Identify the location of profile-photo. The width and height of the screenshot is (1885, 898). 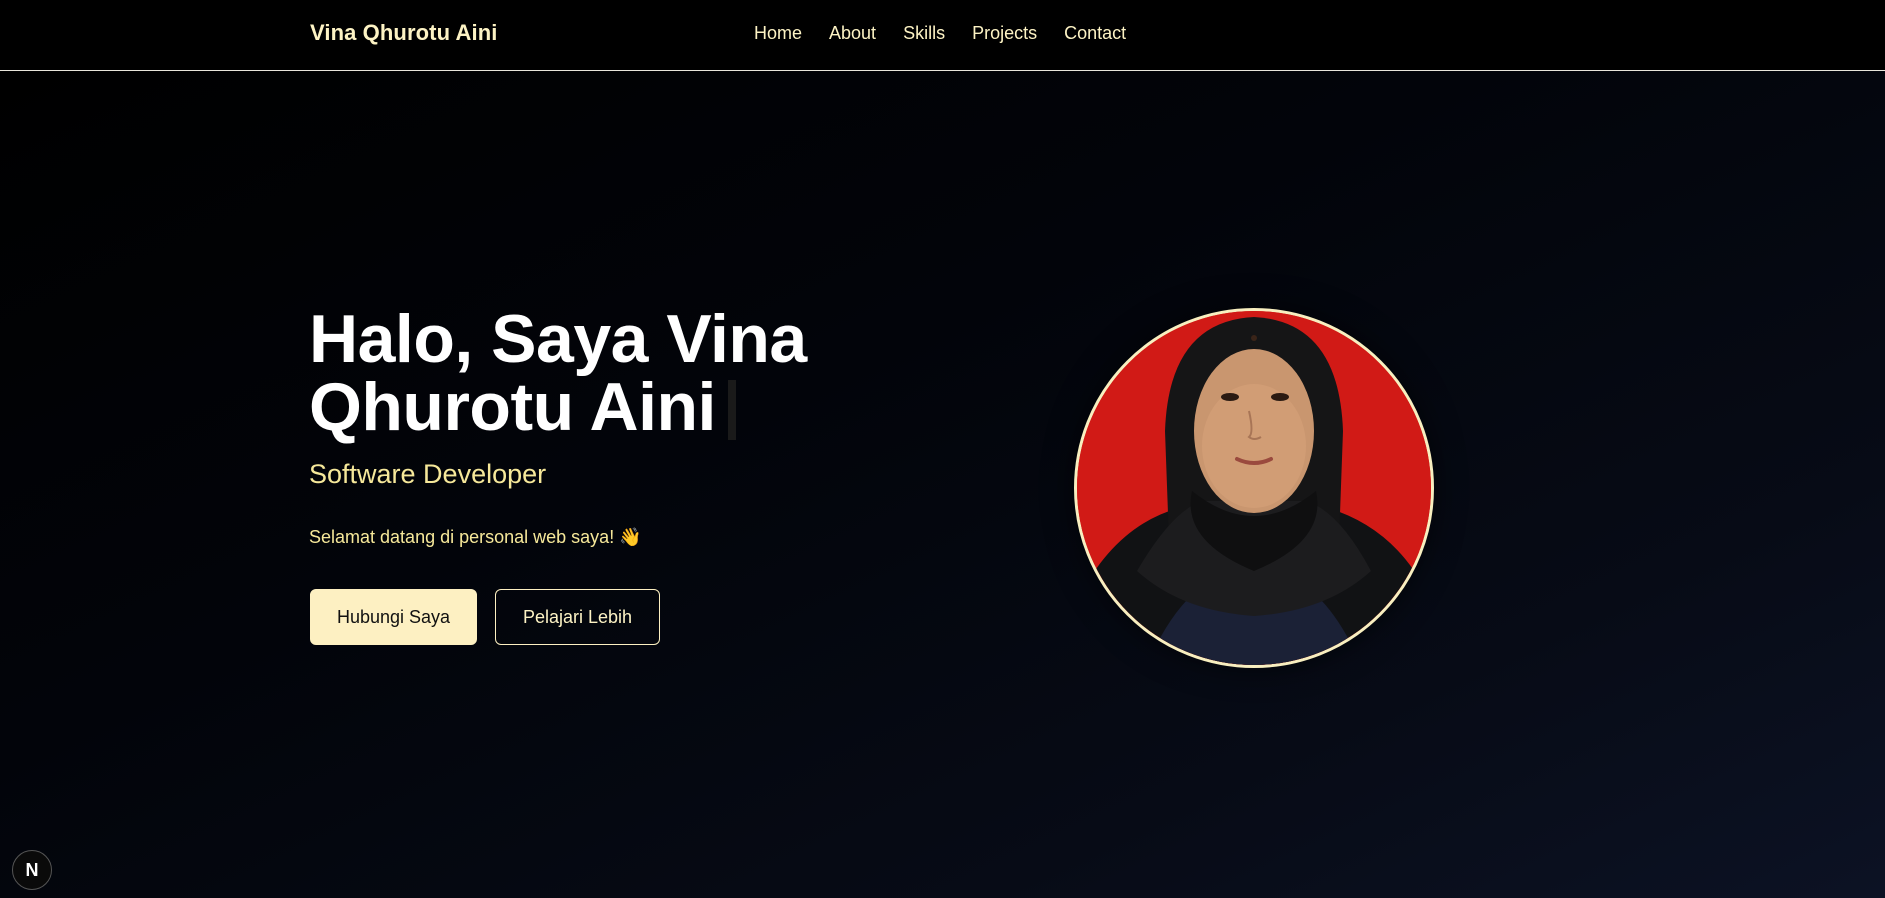
(1254, 488).